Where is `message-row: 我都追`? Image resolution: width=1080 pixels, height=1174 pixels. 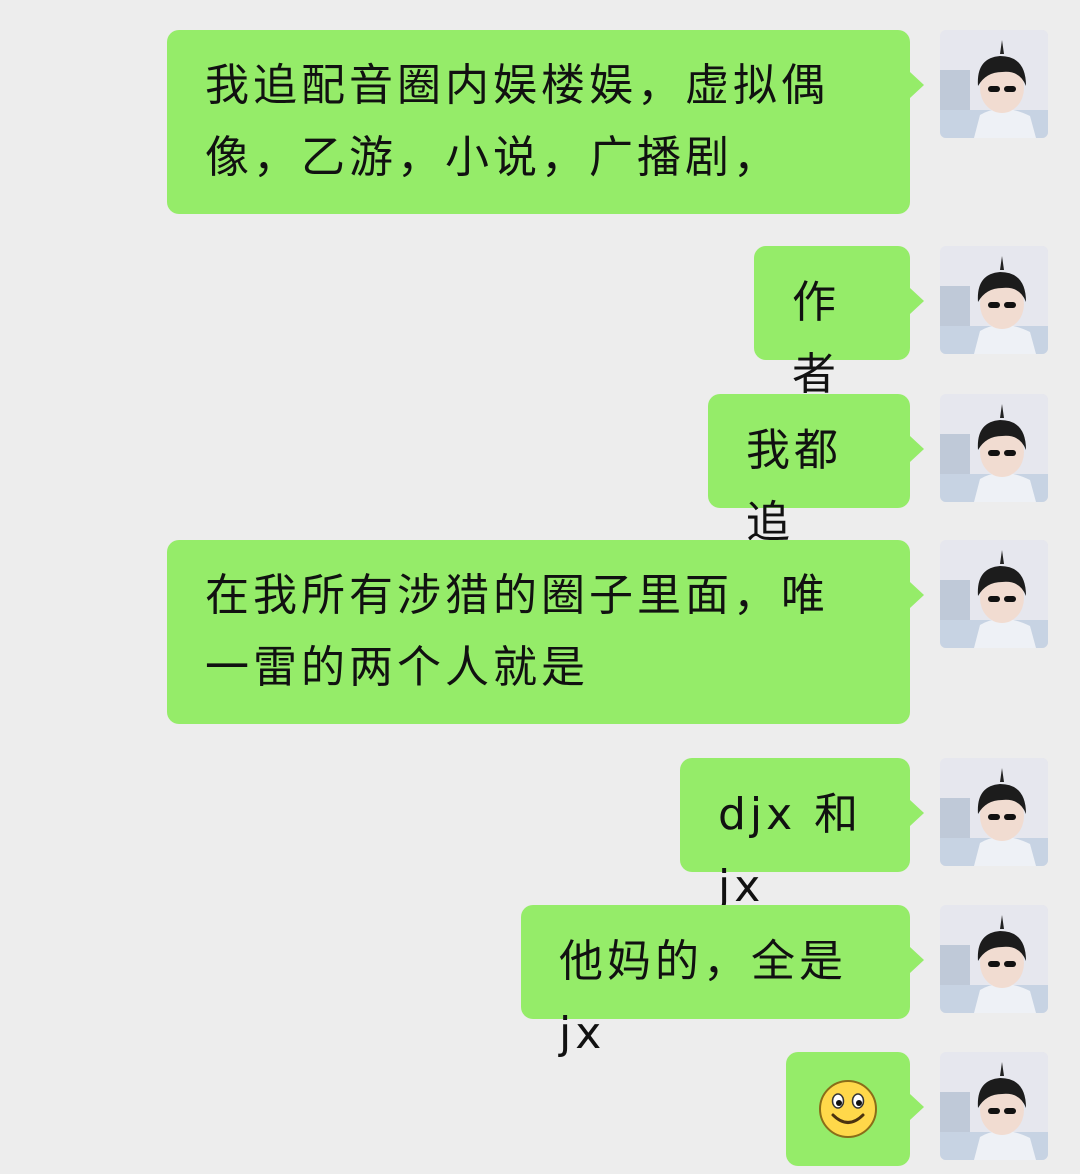
message-row: 我都追 is located at coordinates (540, 471).